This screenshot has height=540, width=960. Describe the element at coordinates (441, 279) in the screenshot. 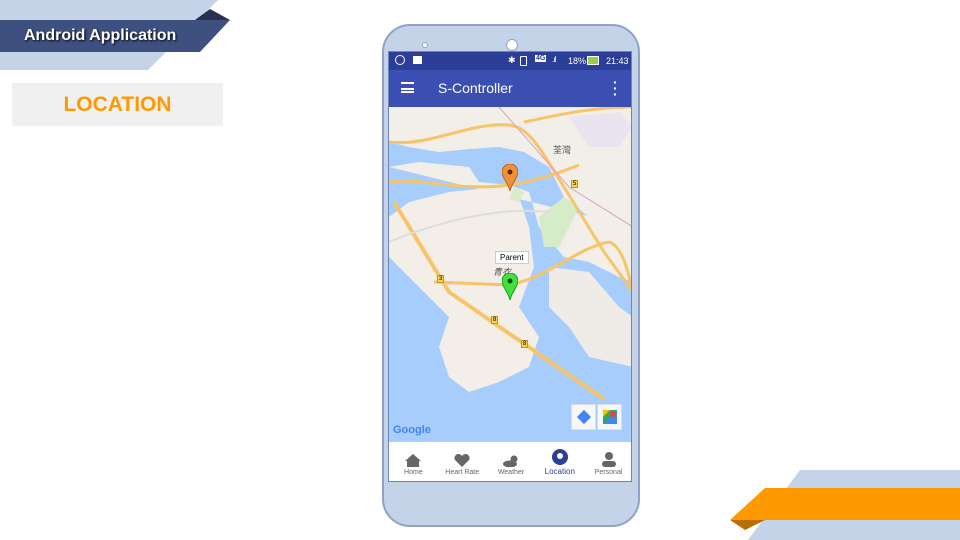

I see `route-shield: 3` at that location.